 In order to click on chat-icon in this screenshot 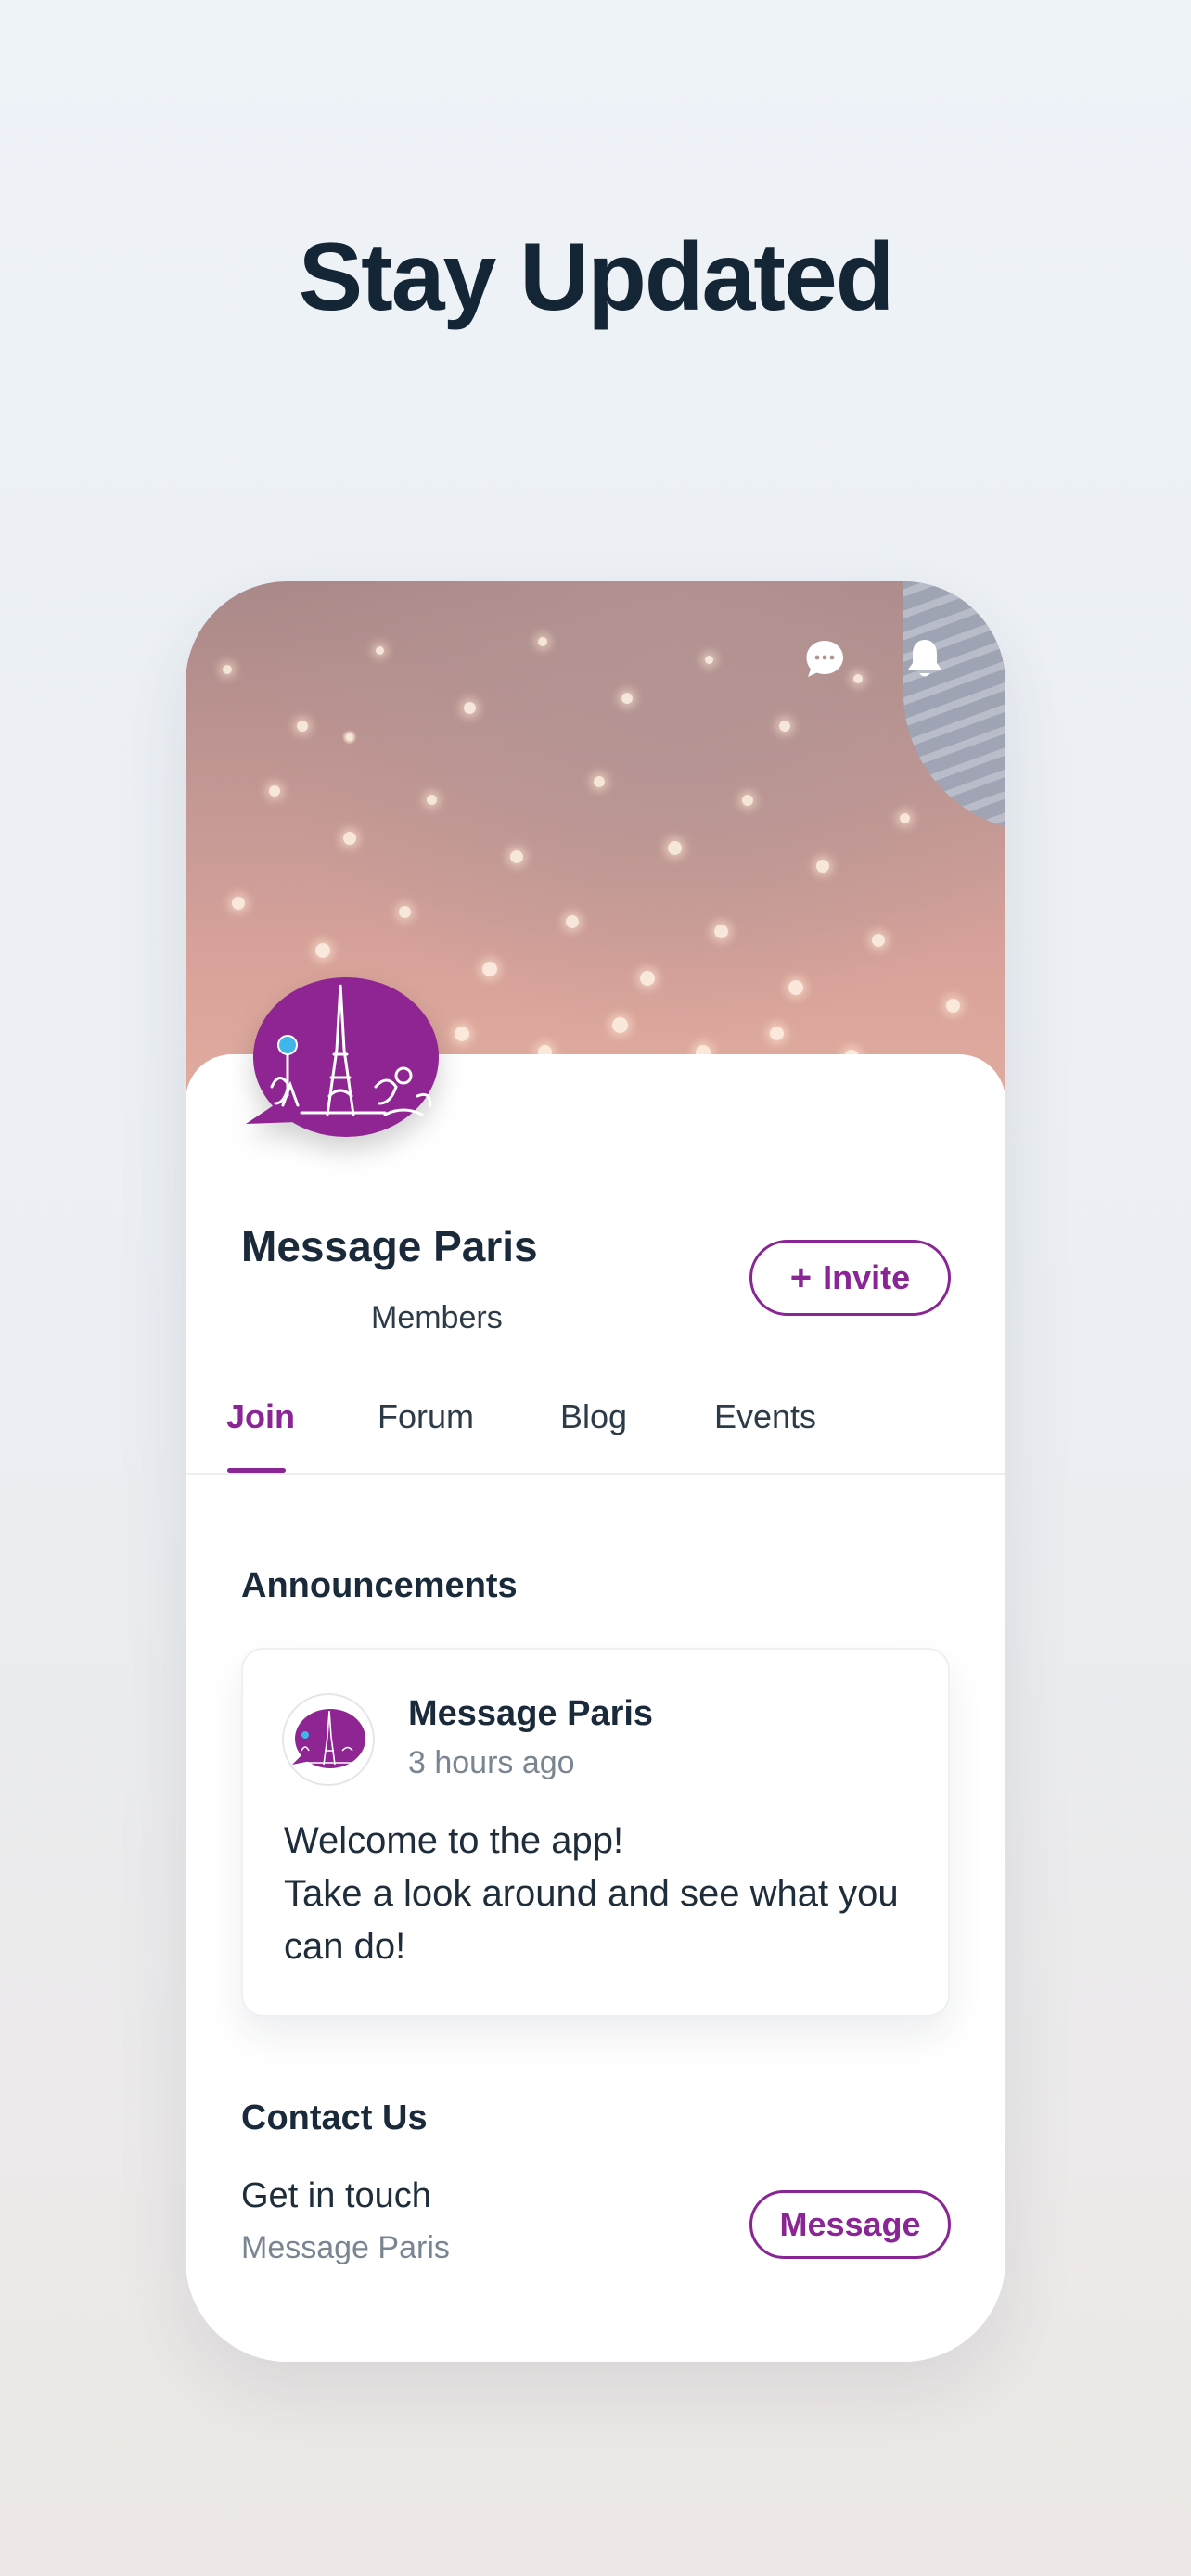, I will do `click(824, 659)`.